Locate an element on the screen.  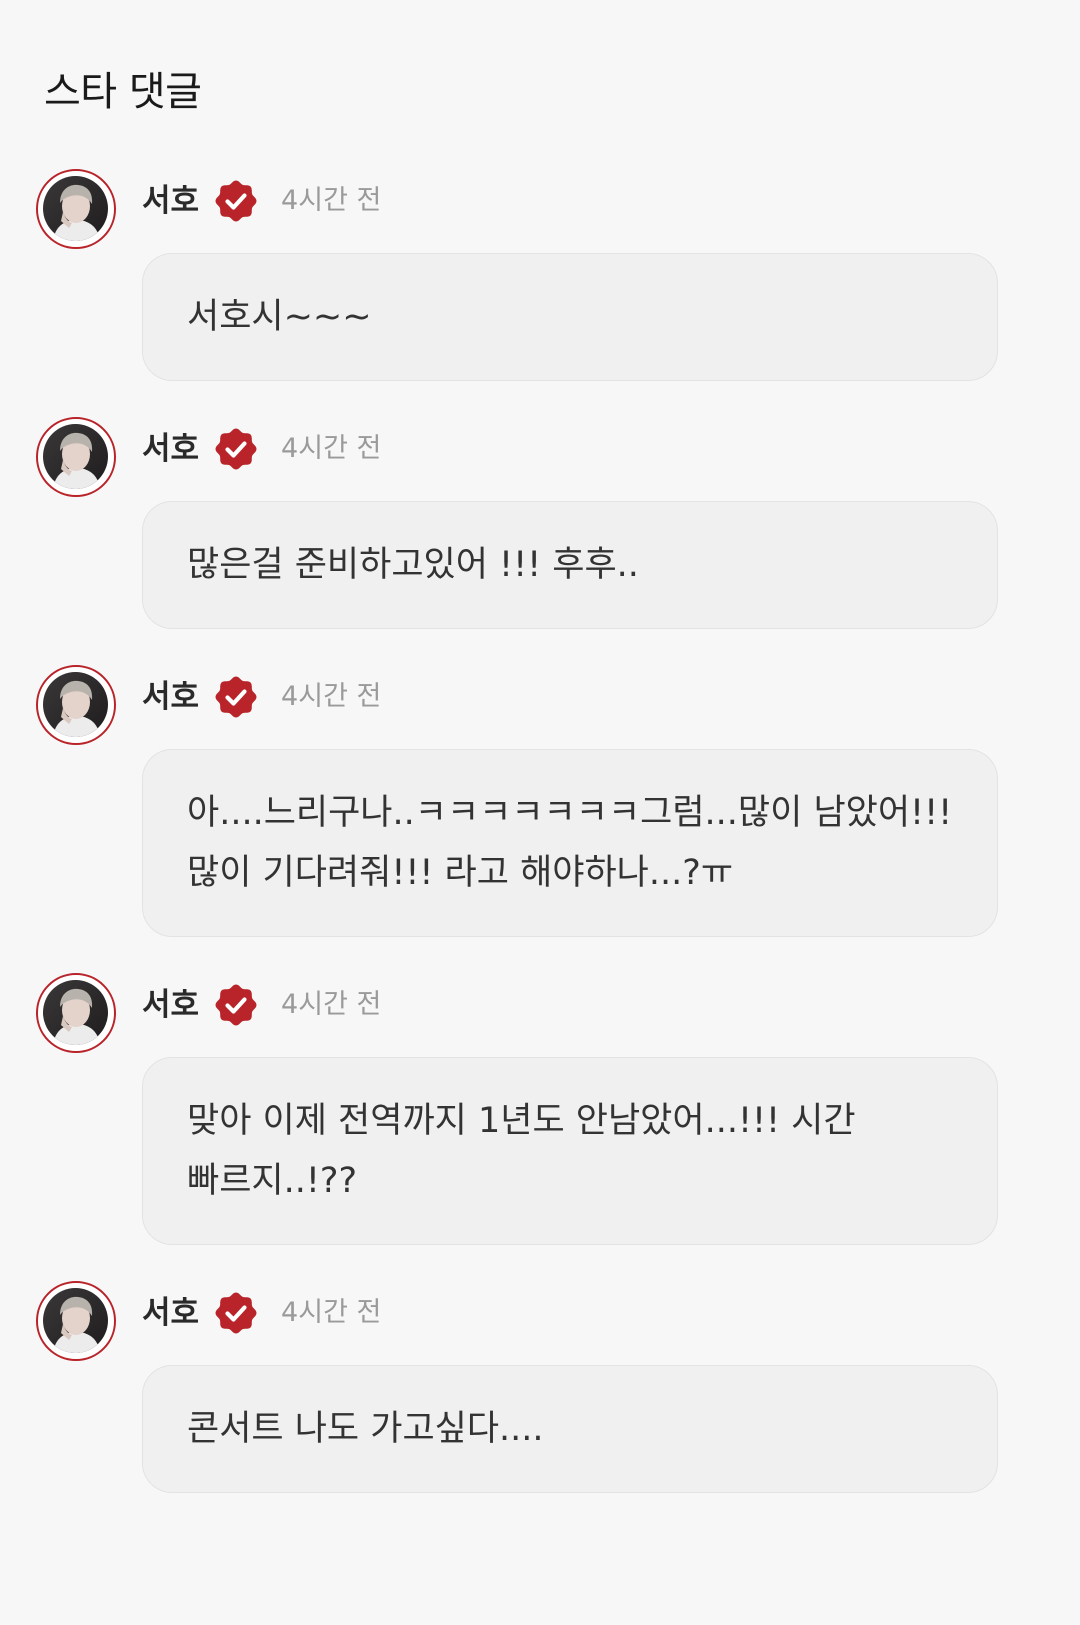
comment-bubble: 서호시~~~ is located at coordinates (570, 317).